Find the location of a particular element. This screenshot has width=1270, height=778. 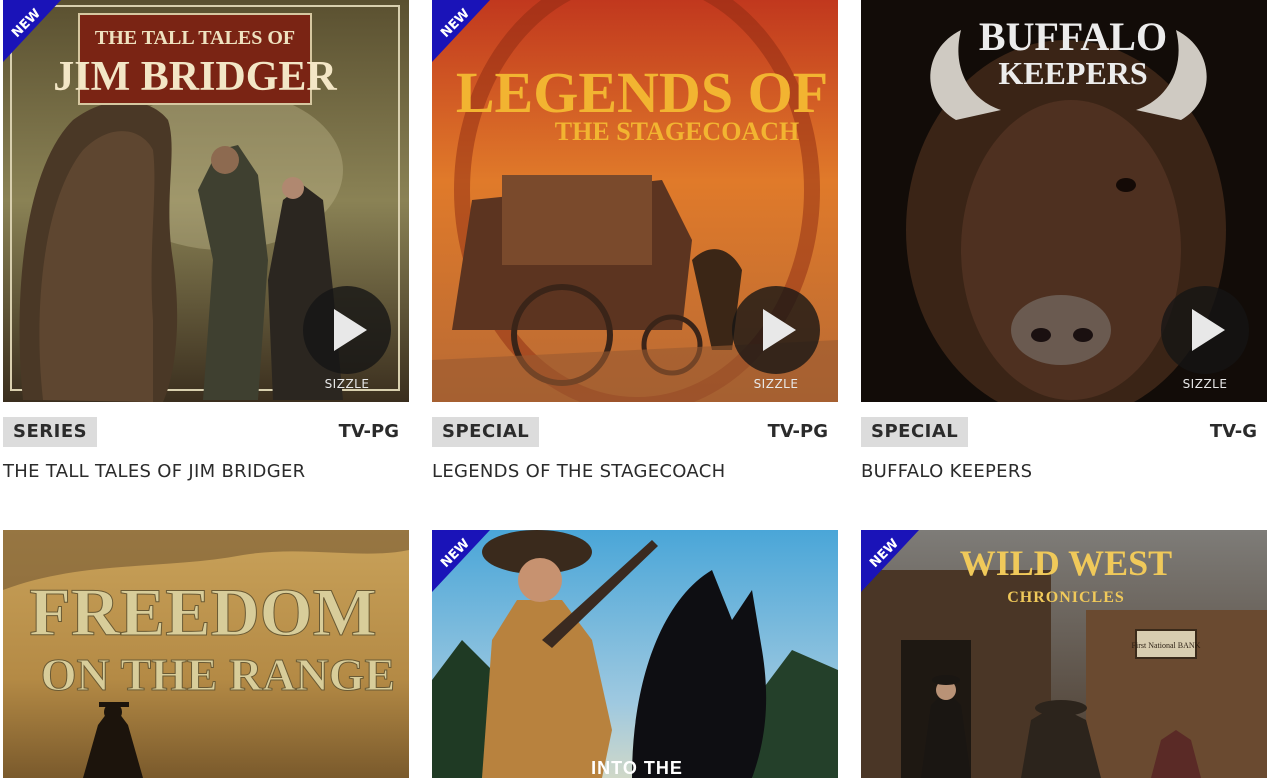

art-sign: First National BANK is located at coordinates (1166, 645).